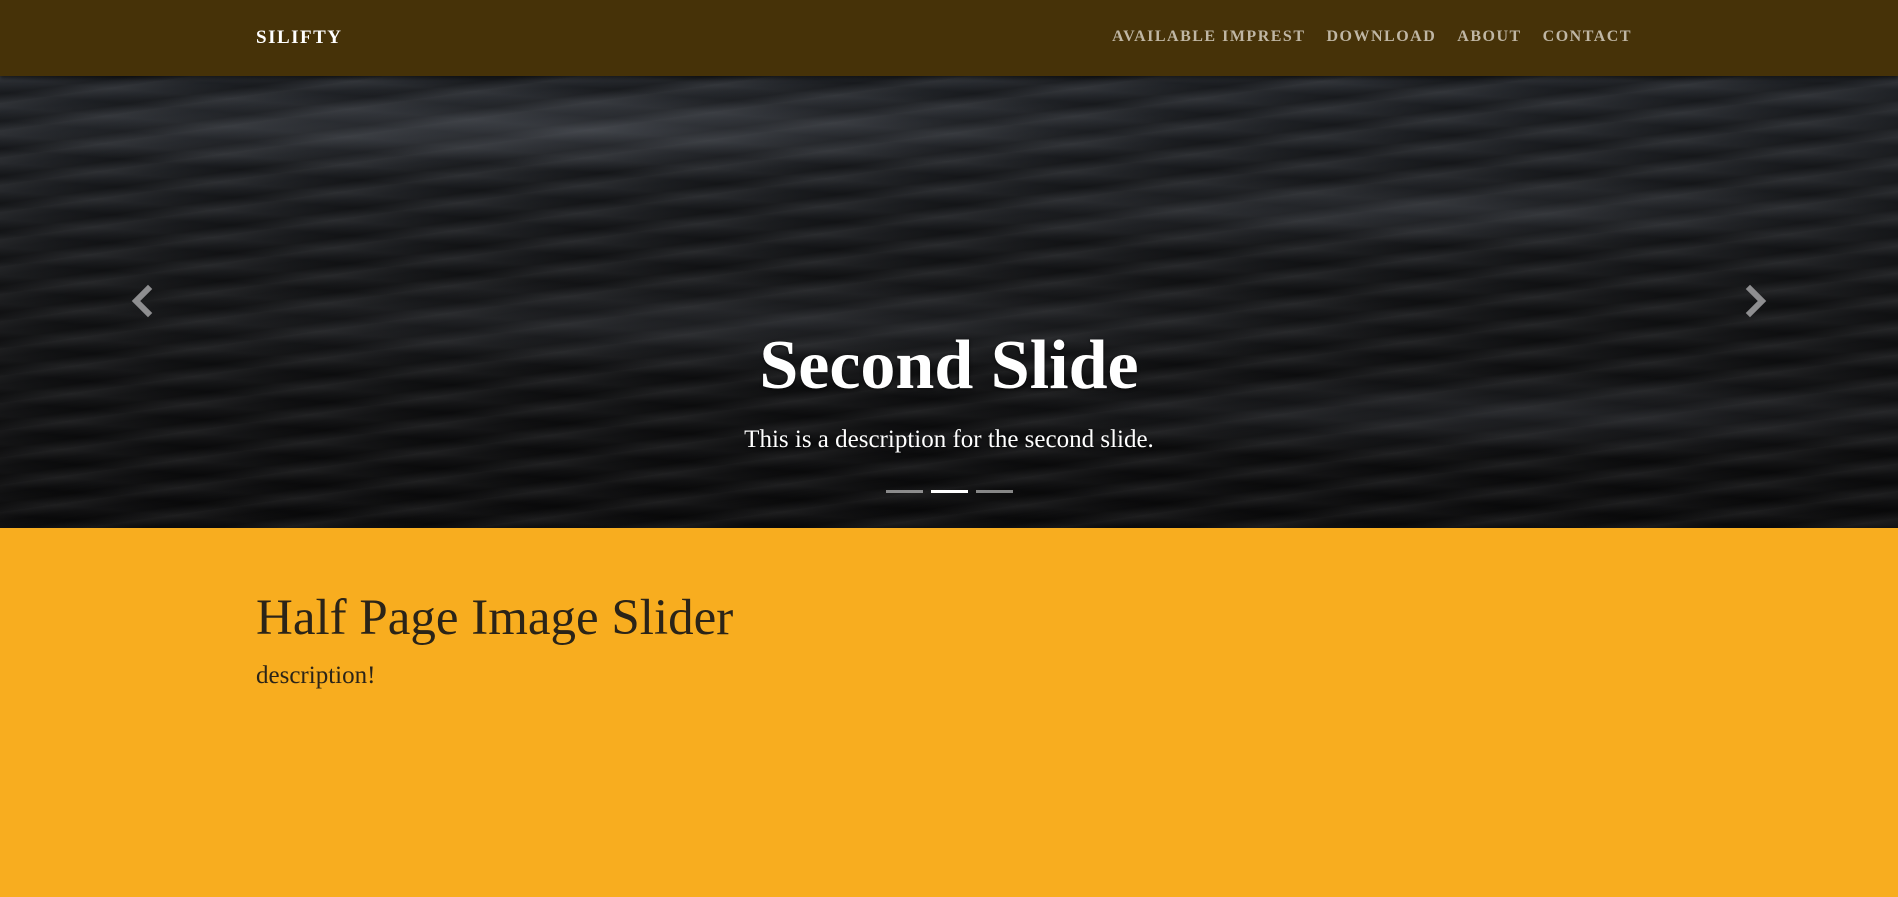  I want to click on page-description: description!, so click(316, 676).